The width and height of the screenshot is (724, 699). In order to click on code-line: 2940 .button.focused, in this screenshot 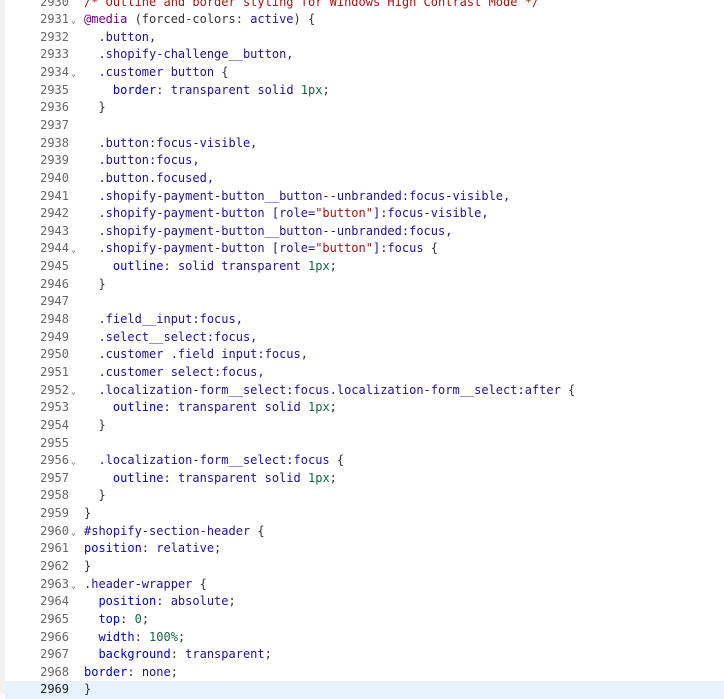, I will do `click(364, 179)`.